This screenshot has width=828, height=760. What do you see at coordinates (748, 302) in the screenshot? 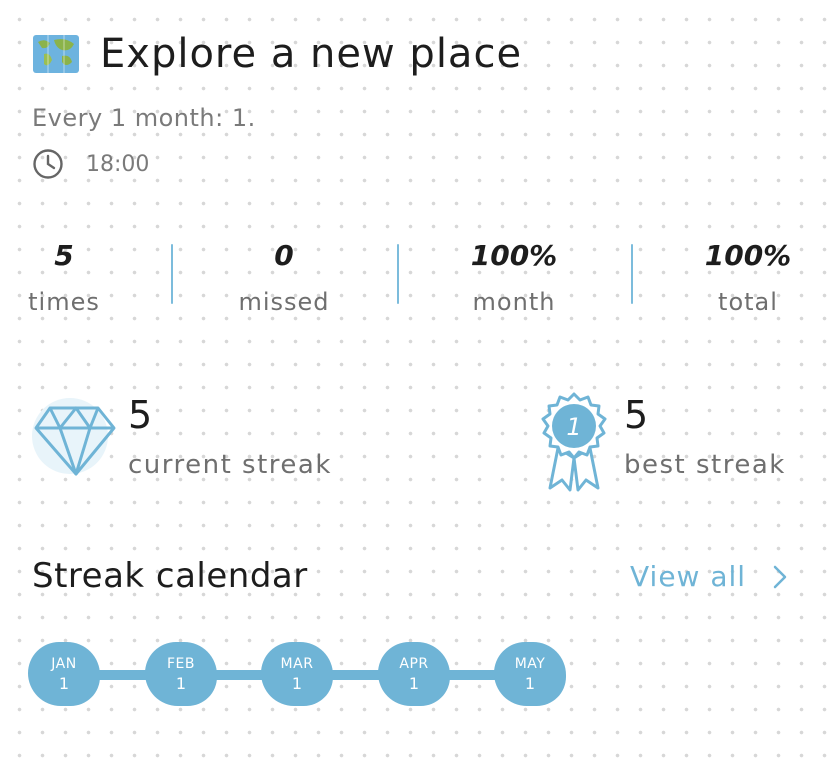
I see `stat-label: total` at bounding box center [748, 302].